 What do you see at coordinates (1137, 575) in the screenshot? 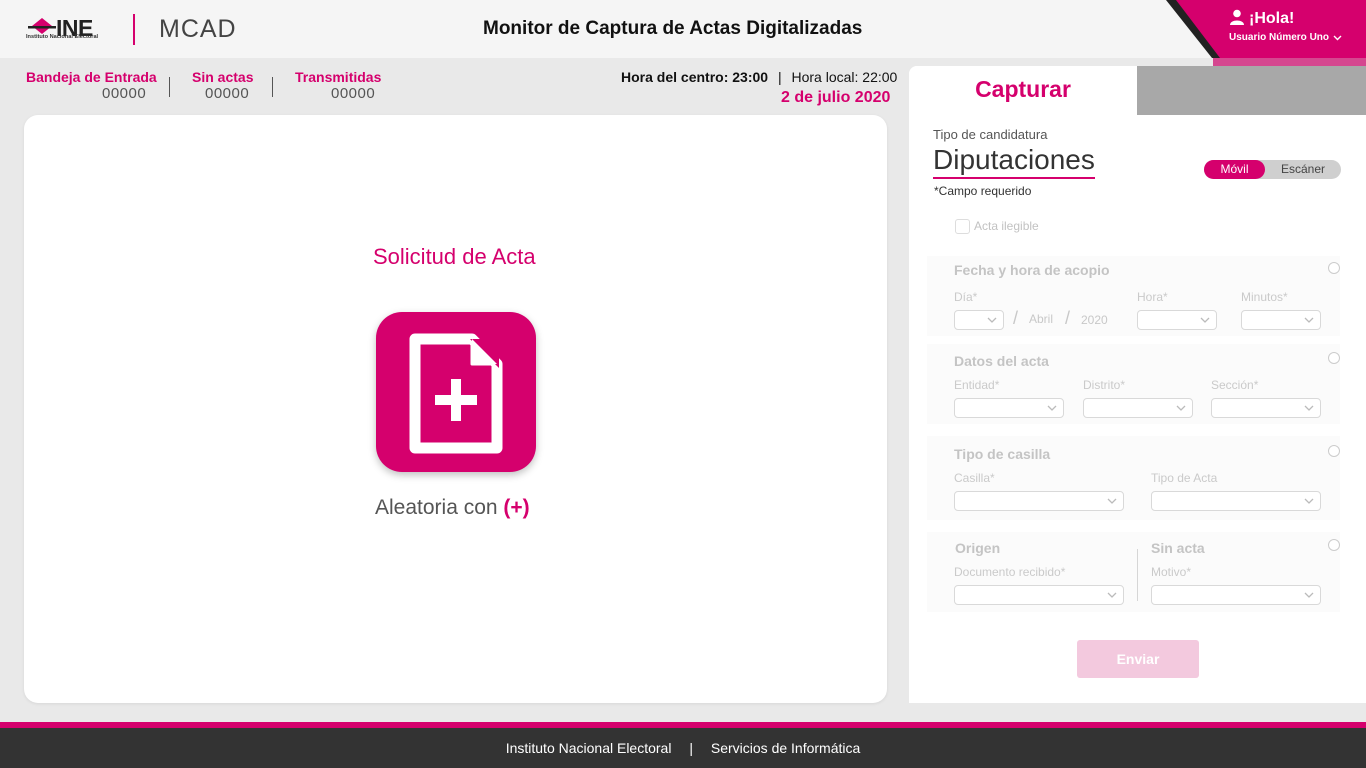
I see `section-divider` at bounding box center [1137, 575].